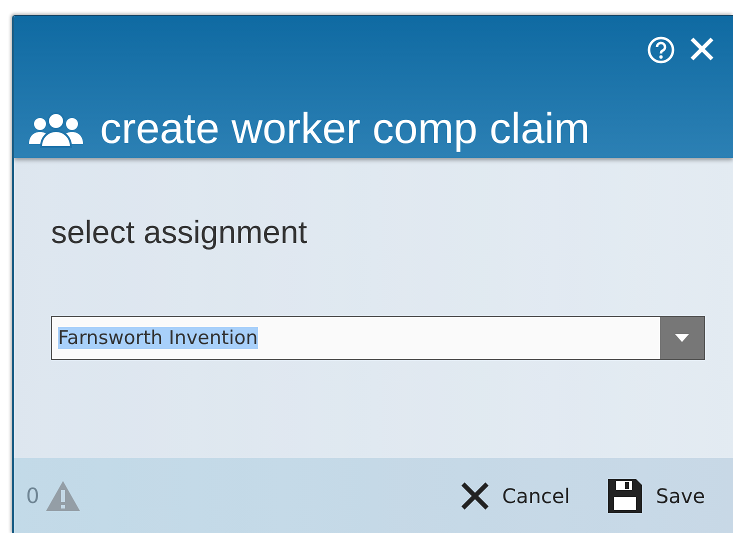  What do you see at coordinates (515, 496) in the screenshot?
I see `cancel-button: Cancel` at bounding box center [515, 496].